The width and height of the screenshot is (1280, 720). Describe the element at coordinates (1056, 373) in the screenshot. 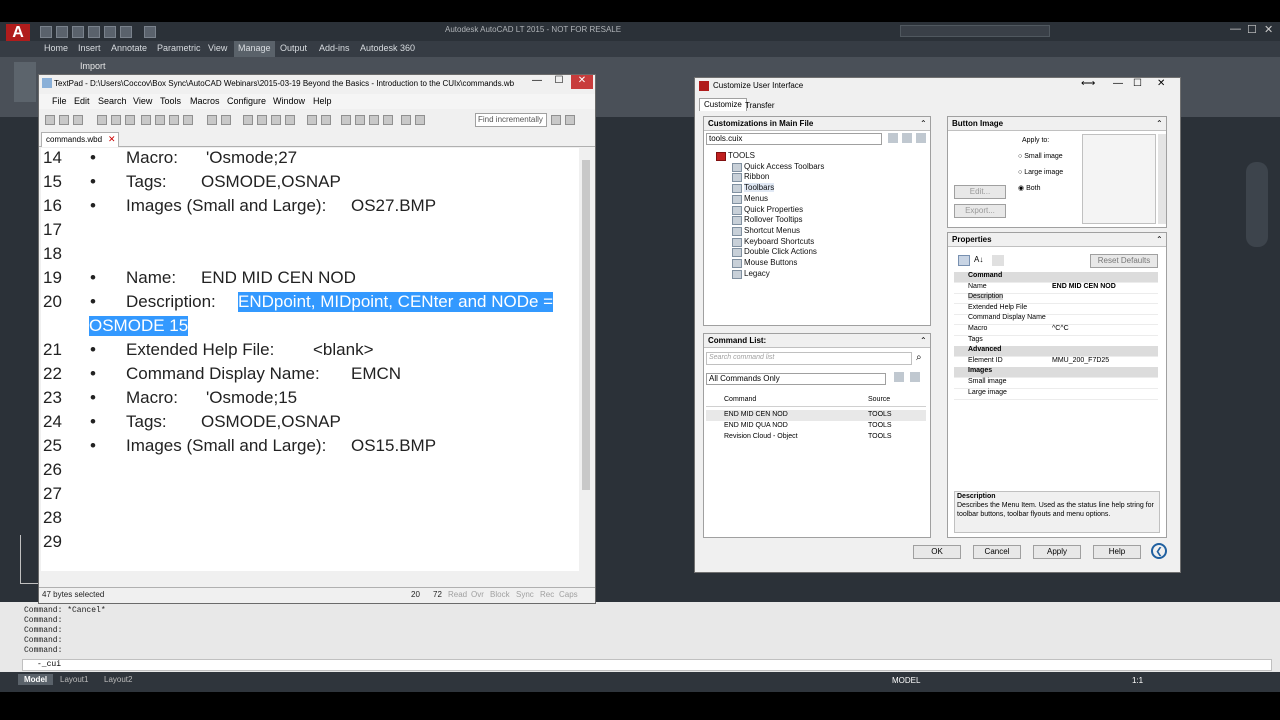

I see `property-category: Images` at that location.